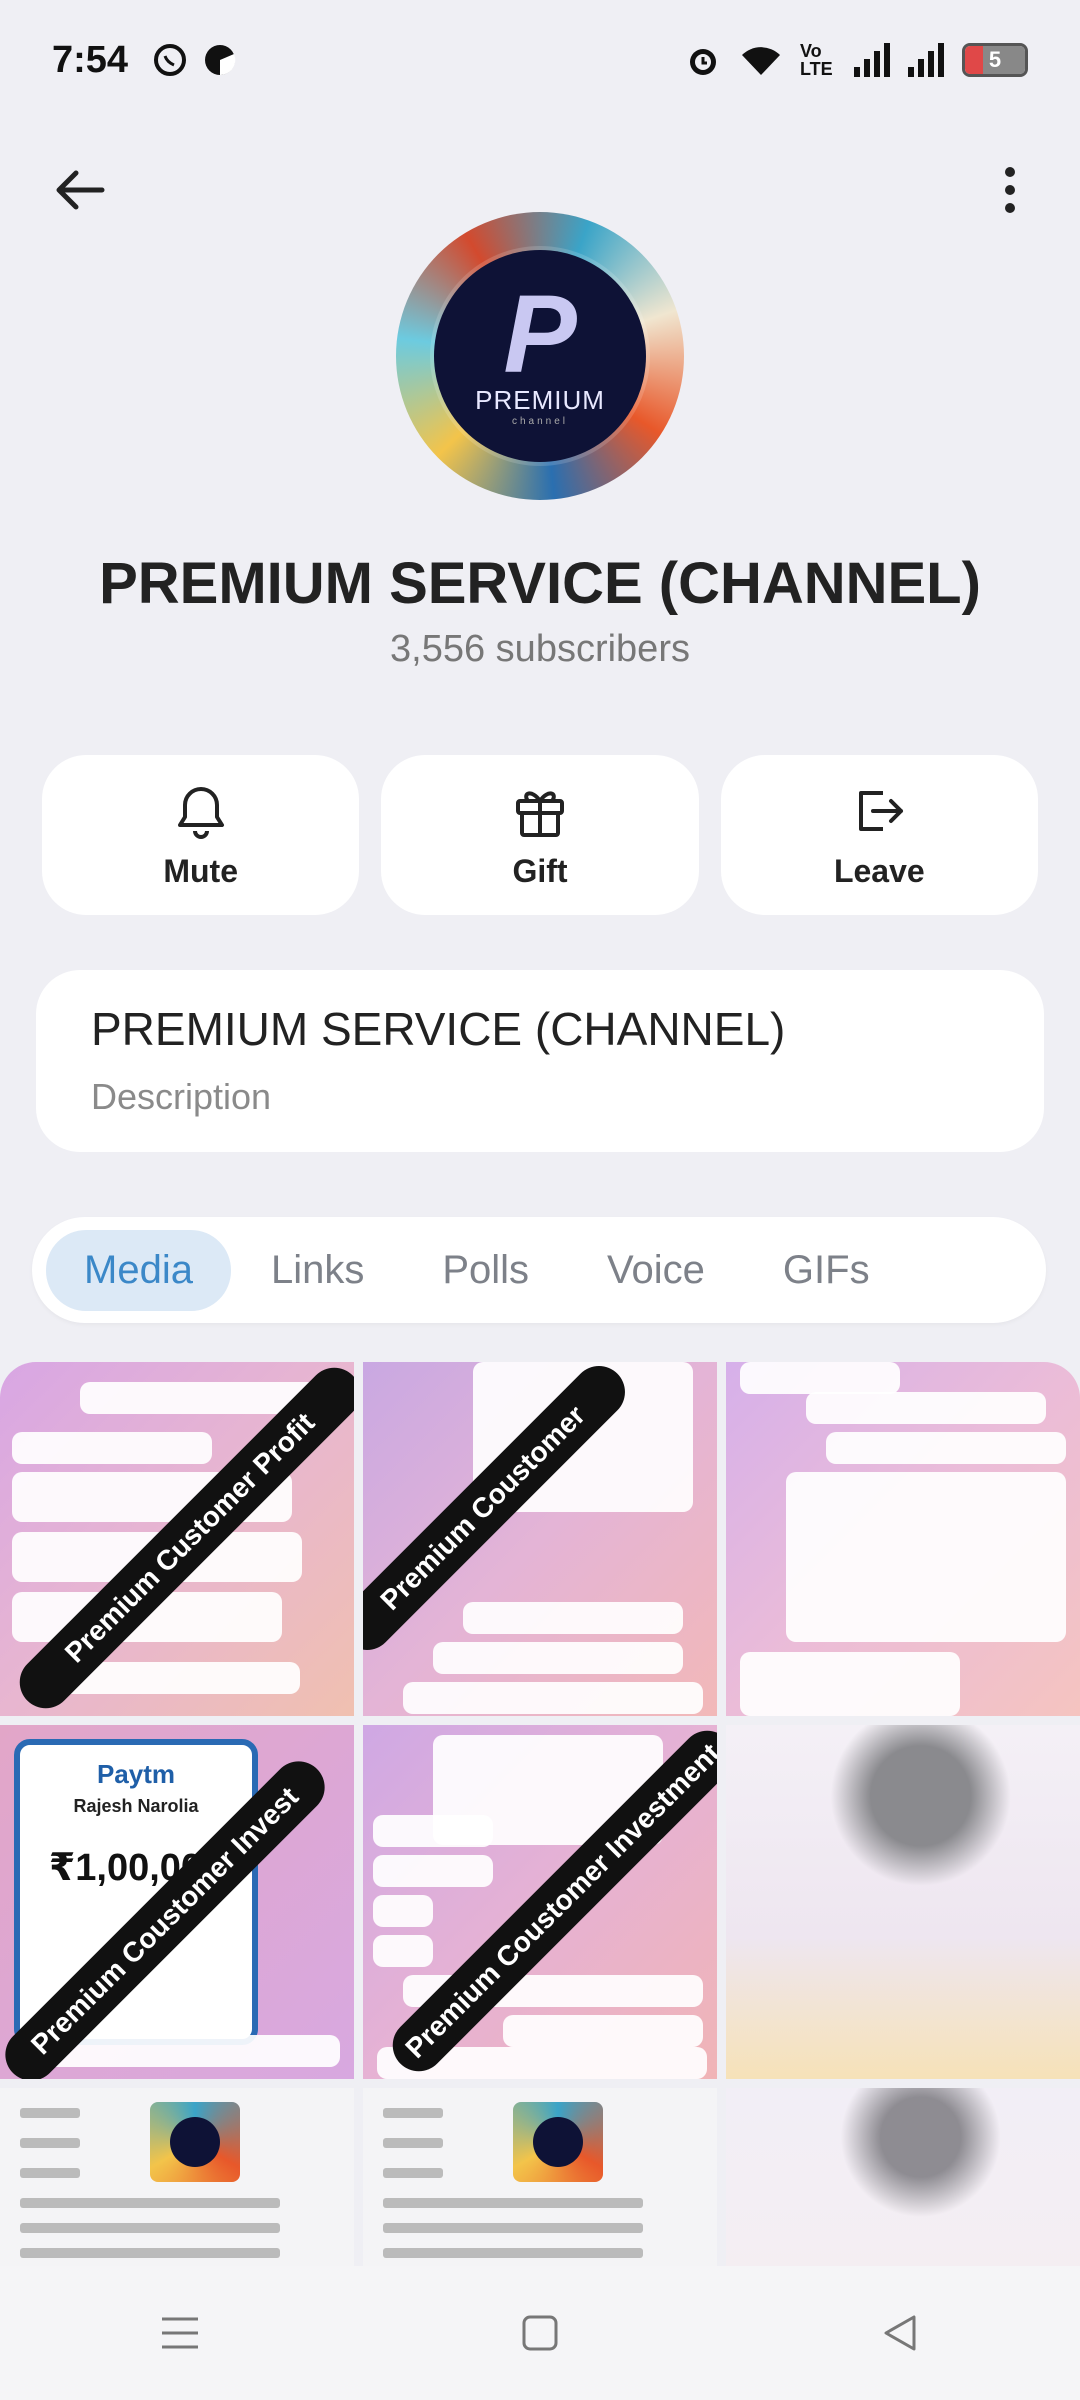 The height and width of the screenshot is (2400, 1080). I want to click on back-button, so click(85, 190).